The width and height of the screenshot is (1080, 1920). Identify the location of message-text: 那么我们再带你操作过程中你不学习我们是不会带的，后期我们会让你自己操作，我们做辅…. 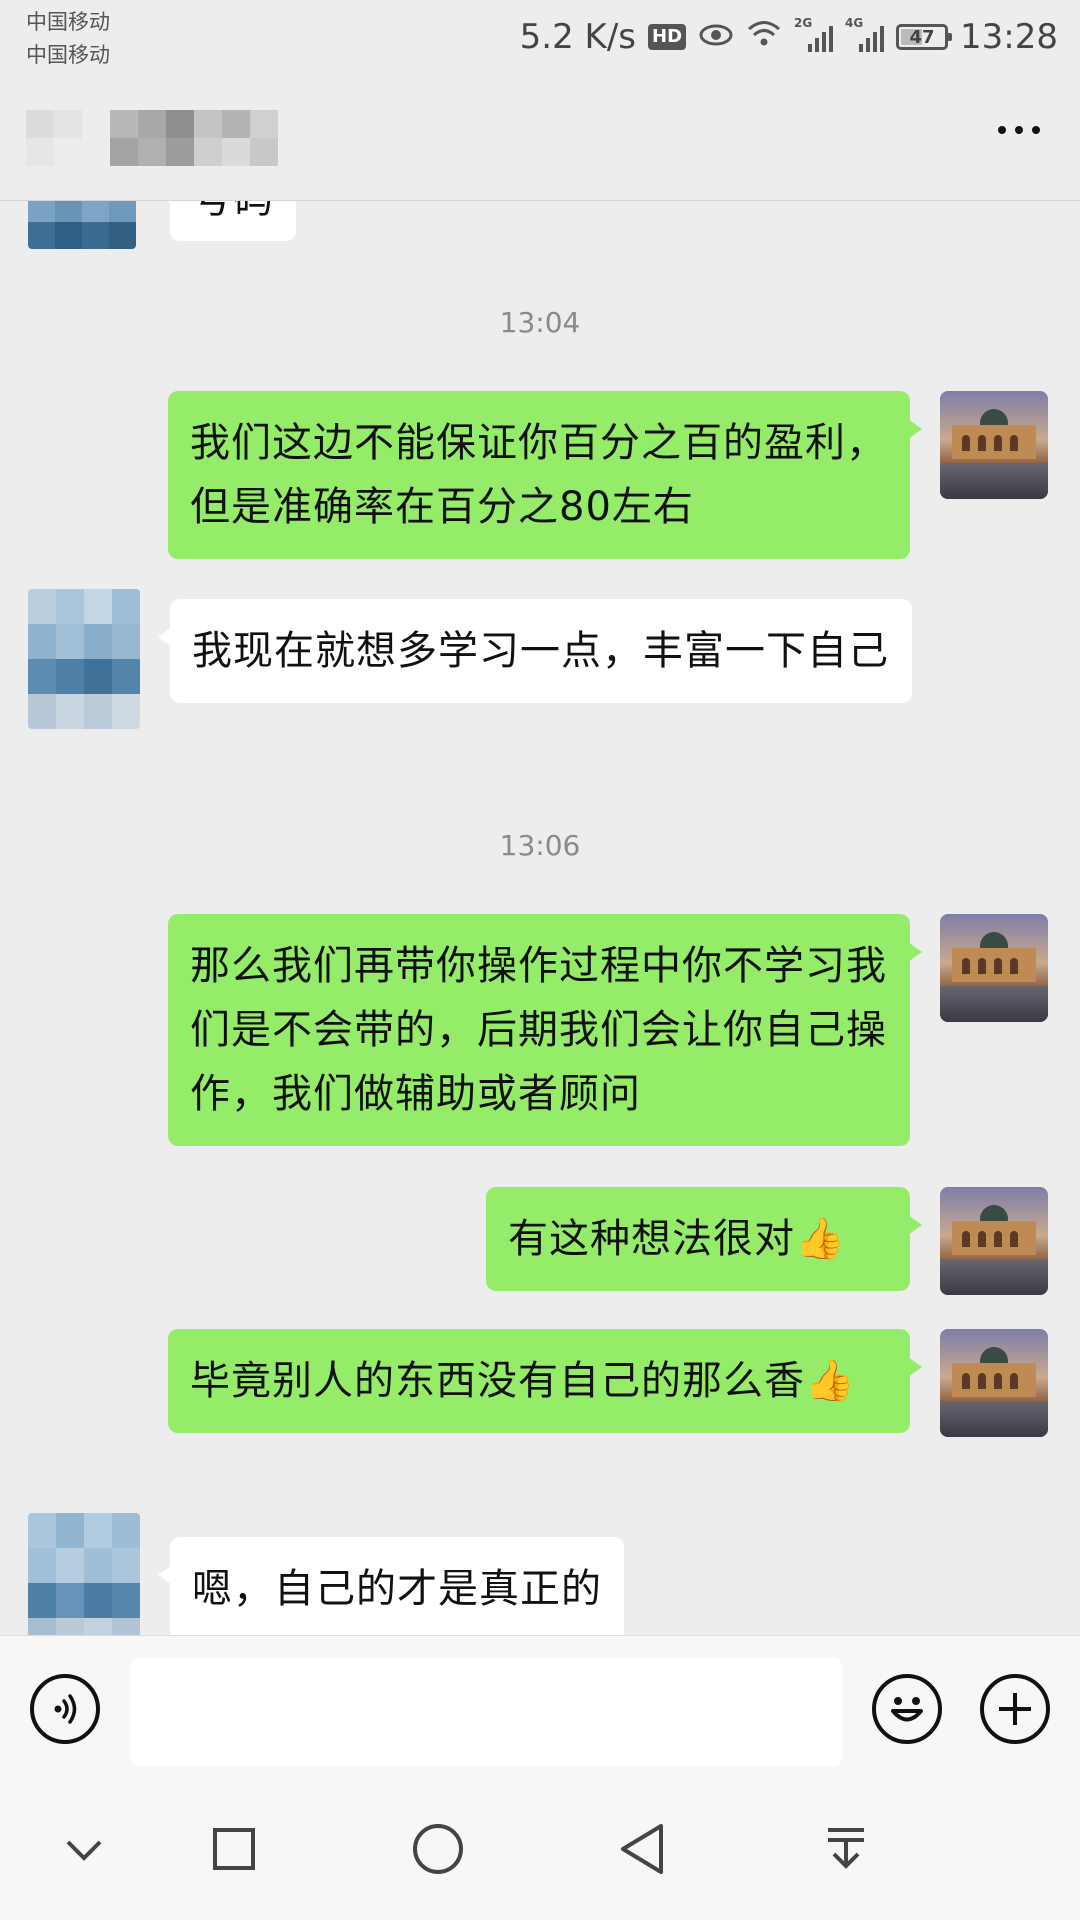
(538, 1030).